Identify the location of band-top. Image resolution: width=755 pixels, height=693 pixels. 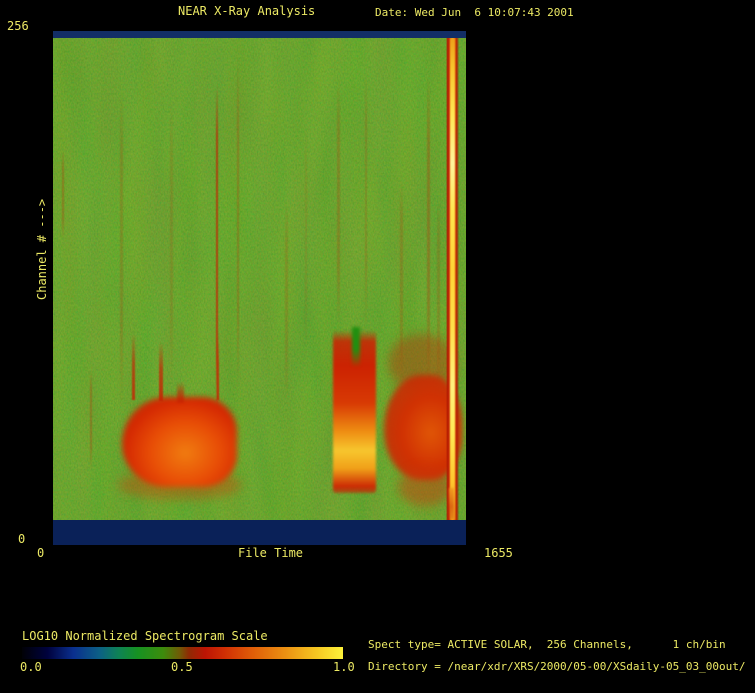
(259, 35).